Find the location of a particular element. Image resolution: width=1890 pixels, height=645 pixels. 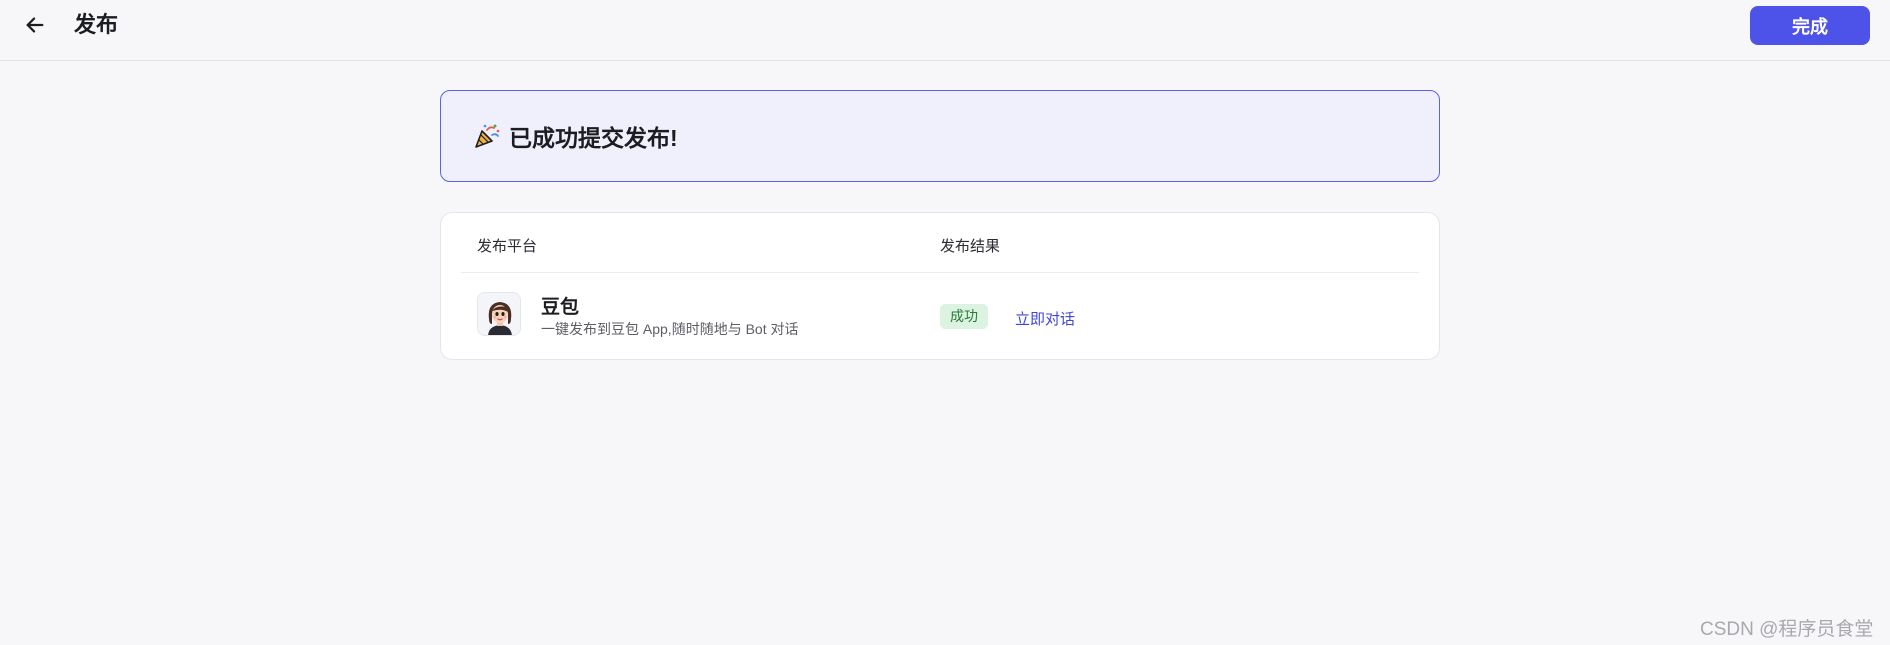

top-bar: 发布 完成 is located at coordinates (945, 30).